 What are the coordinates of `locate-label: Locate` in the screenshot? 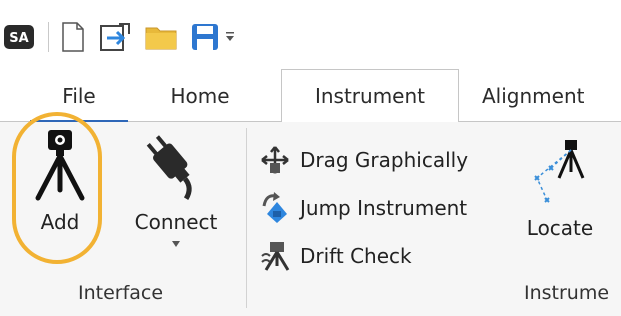 It's located at (560, 228).